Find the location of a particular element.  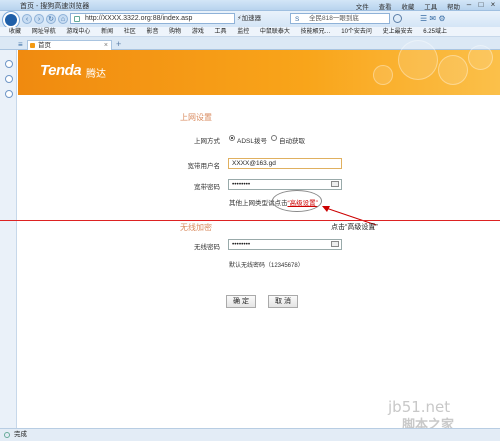

accelerator-label: 加速器 is located at coordinates (251, 18).